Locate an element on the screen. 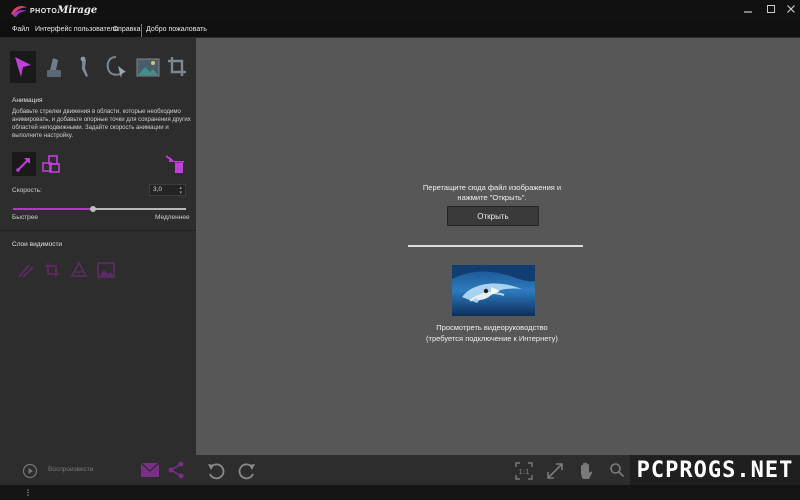 This screenshot has width=800, height=500. menu-ui: Интерфейс пользователя is located at coordinates (76, 29).